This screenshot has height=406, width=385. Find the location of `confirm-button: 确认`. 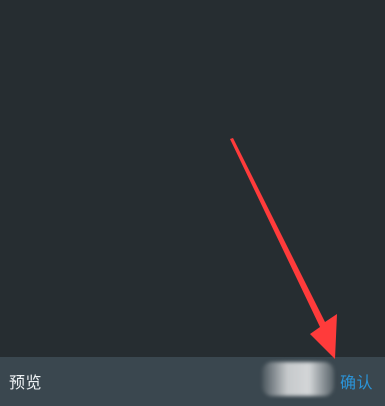

confirm-button: 确认 is located at coordinates (356, 383).